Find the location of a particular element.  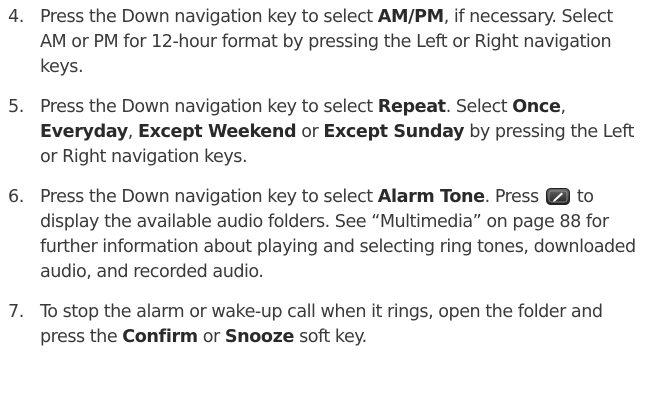

option-everyday: Everyday is located at coordinates (84, 132).